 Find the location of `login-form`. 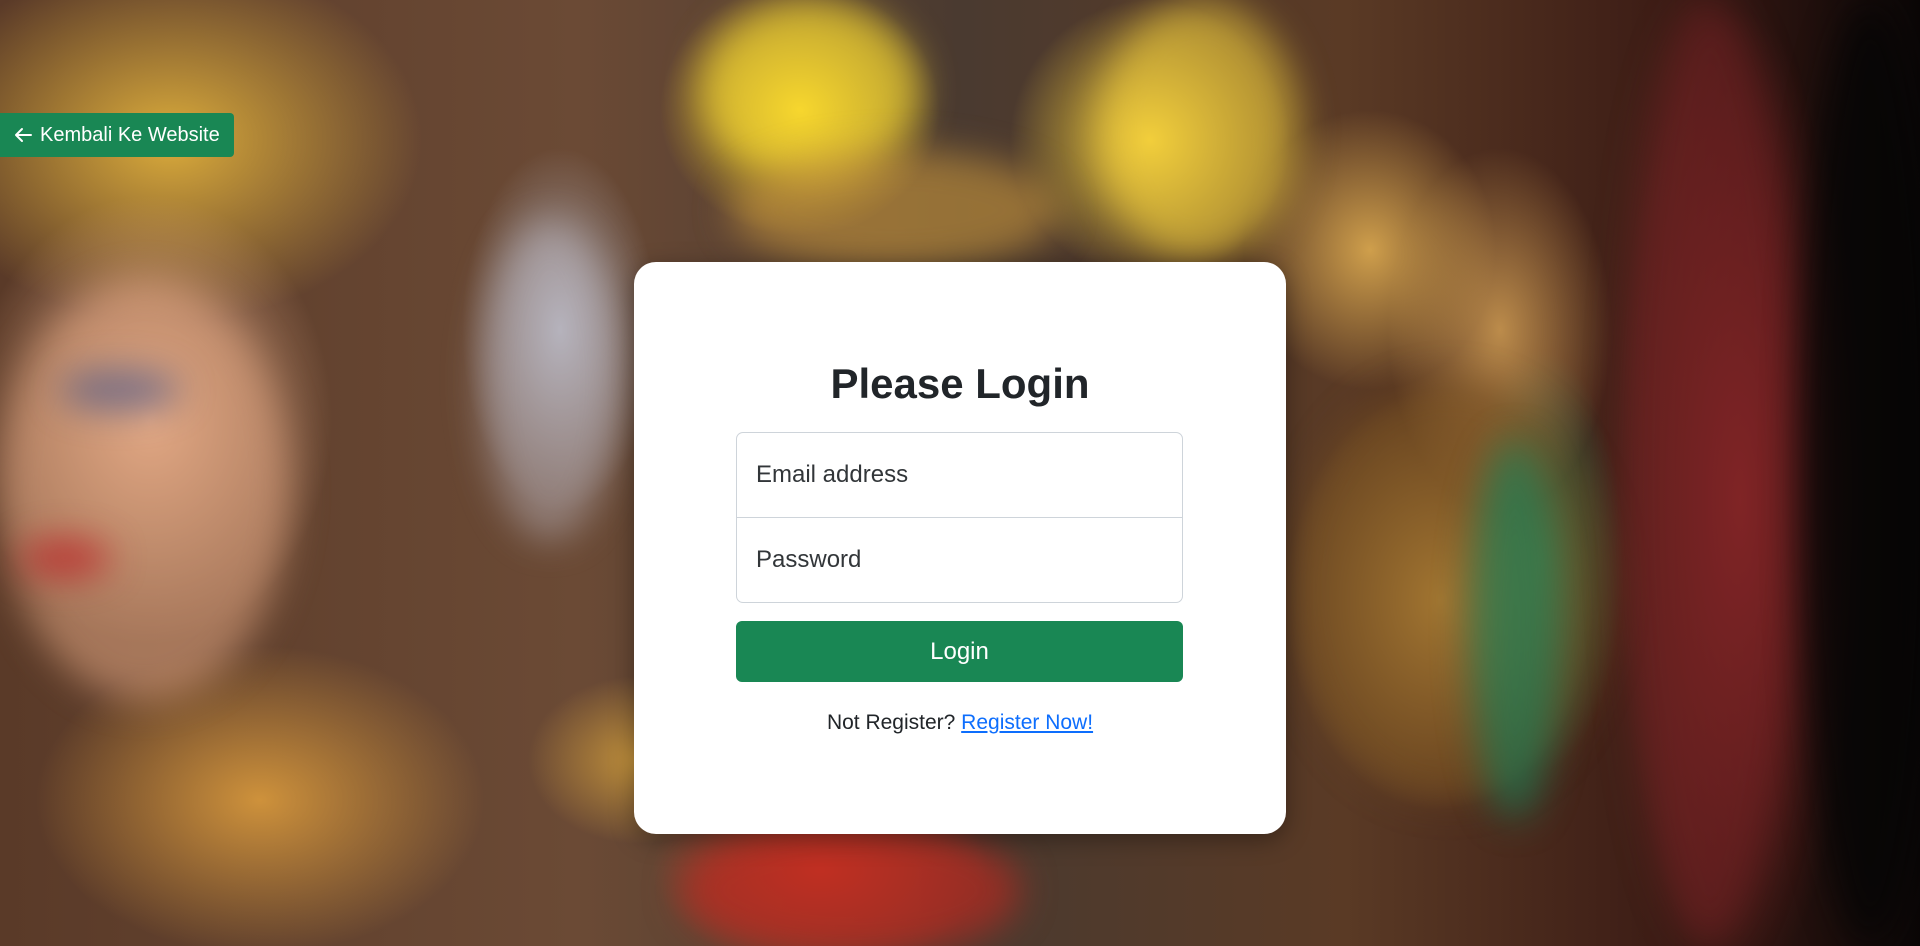

login-form is located at coordinates (959, 517).